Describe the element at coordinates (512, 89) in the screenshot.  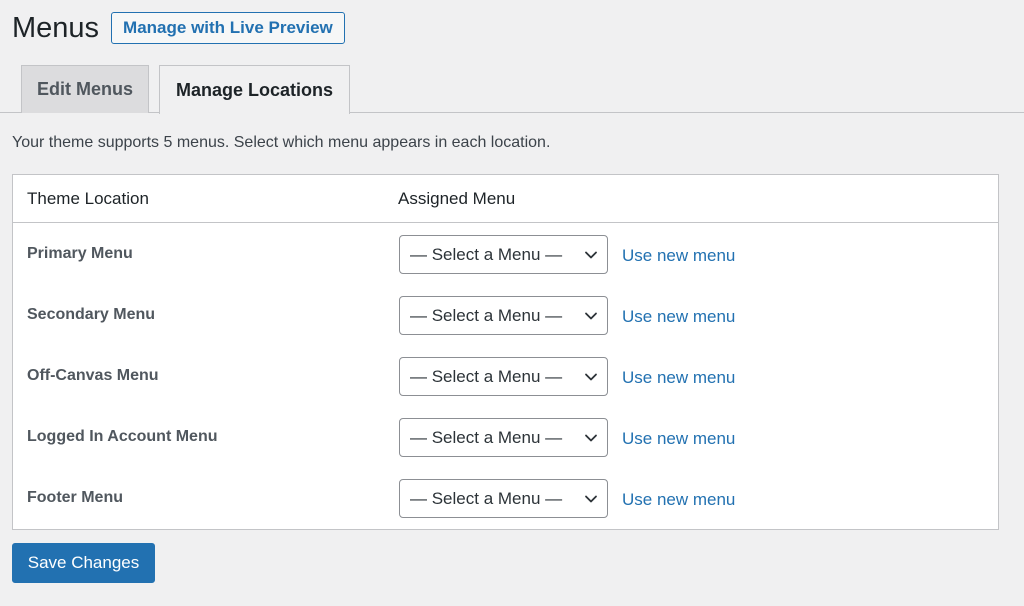
I see `nav-tabs: Edit Menus Manage Locations` at that location.